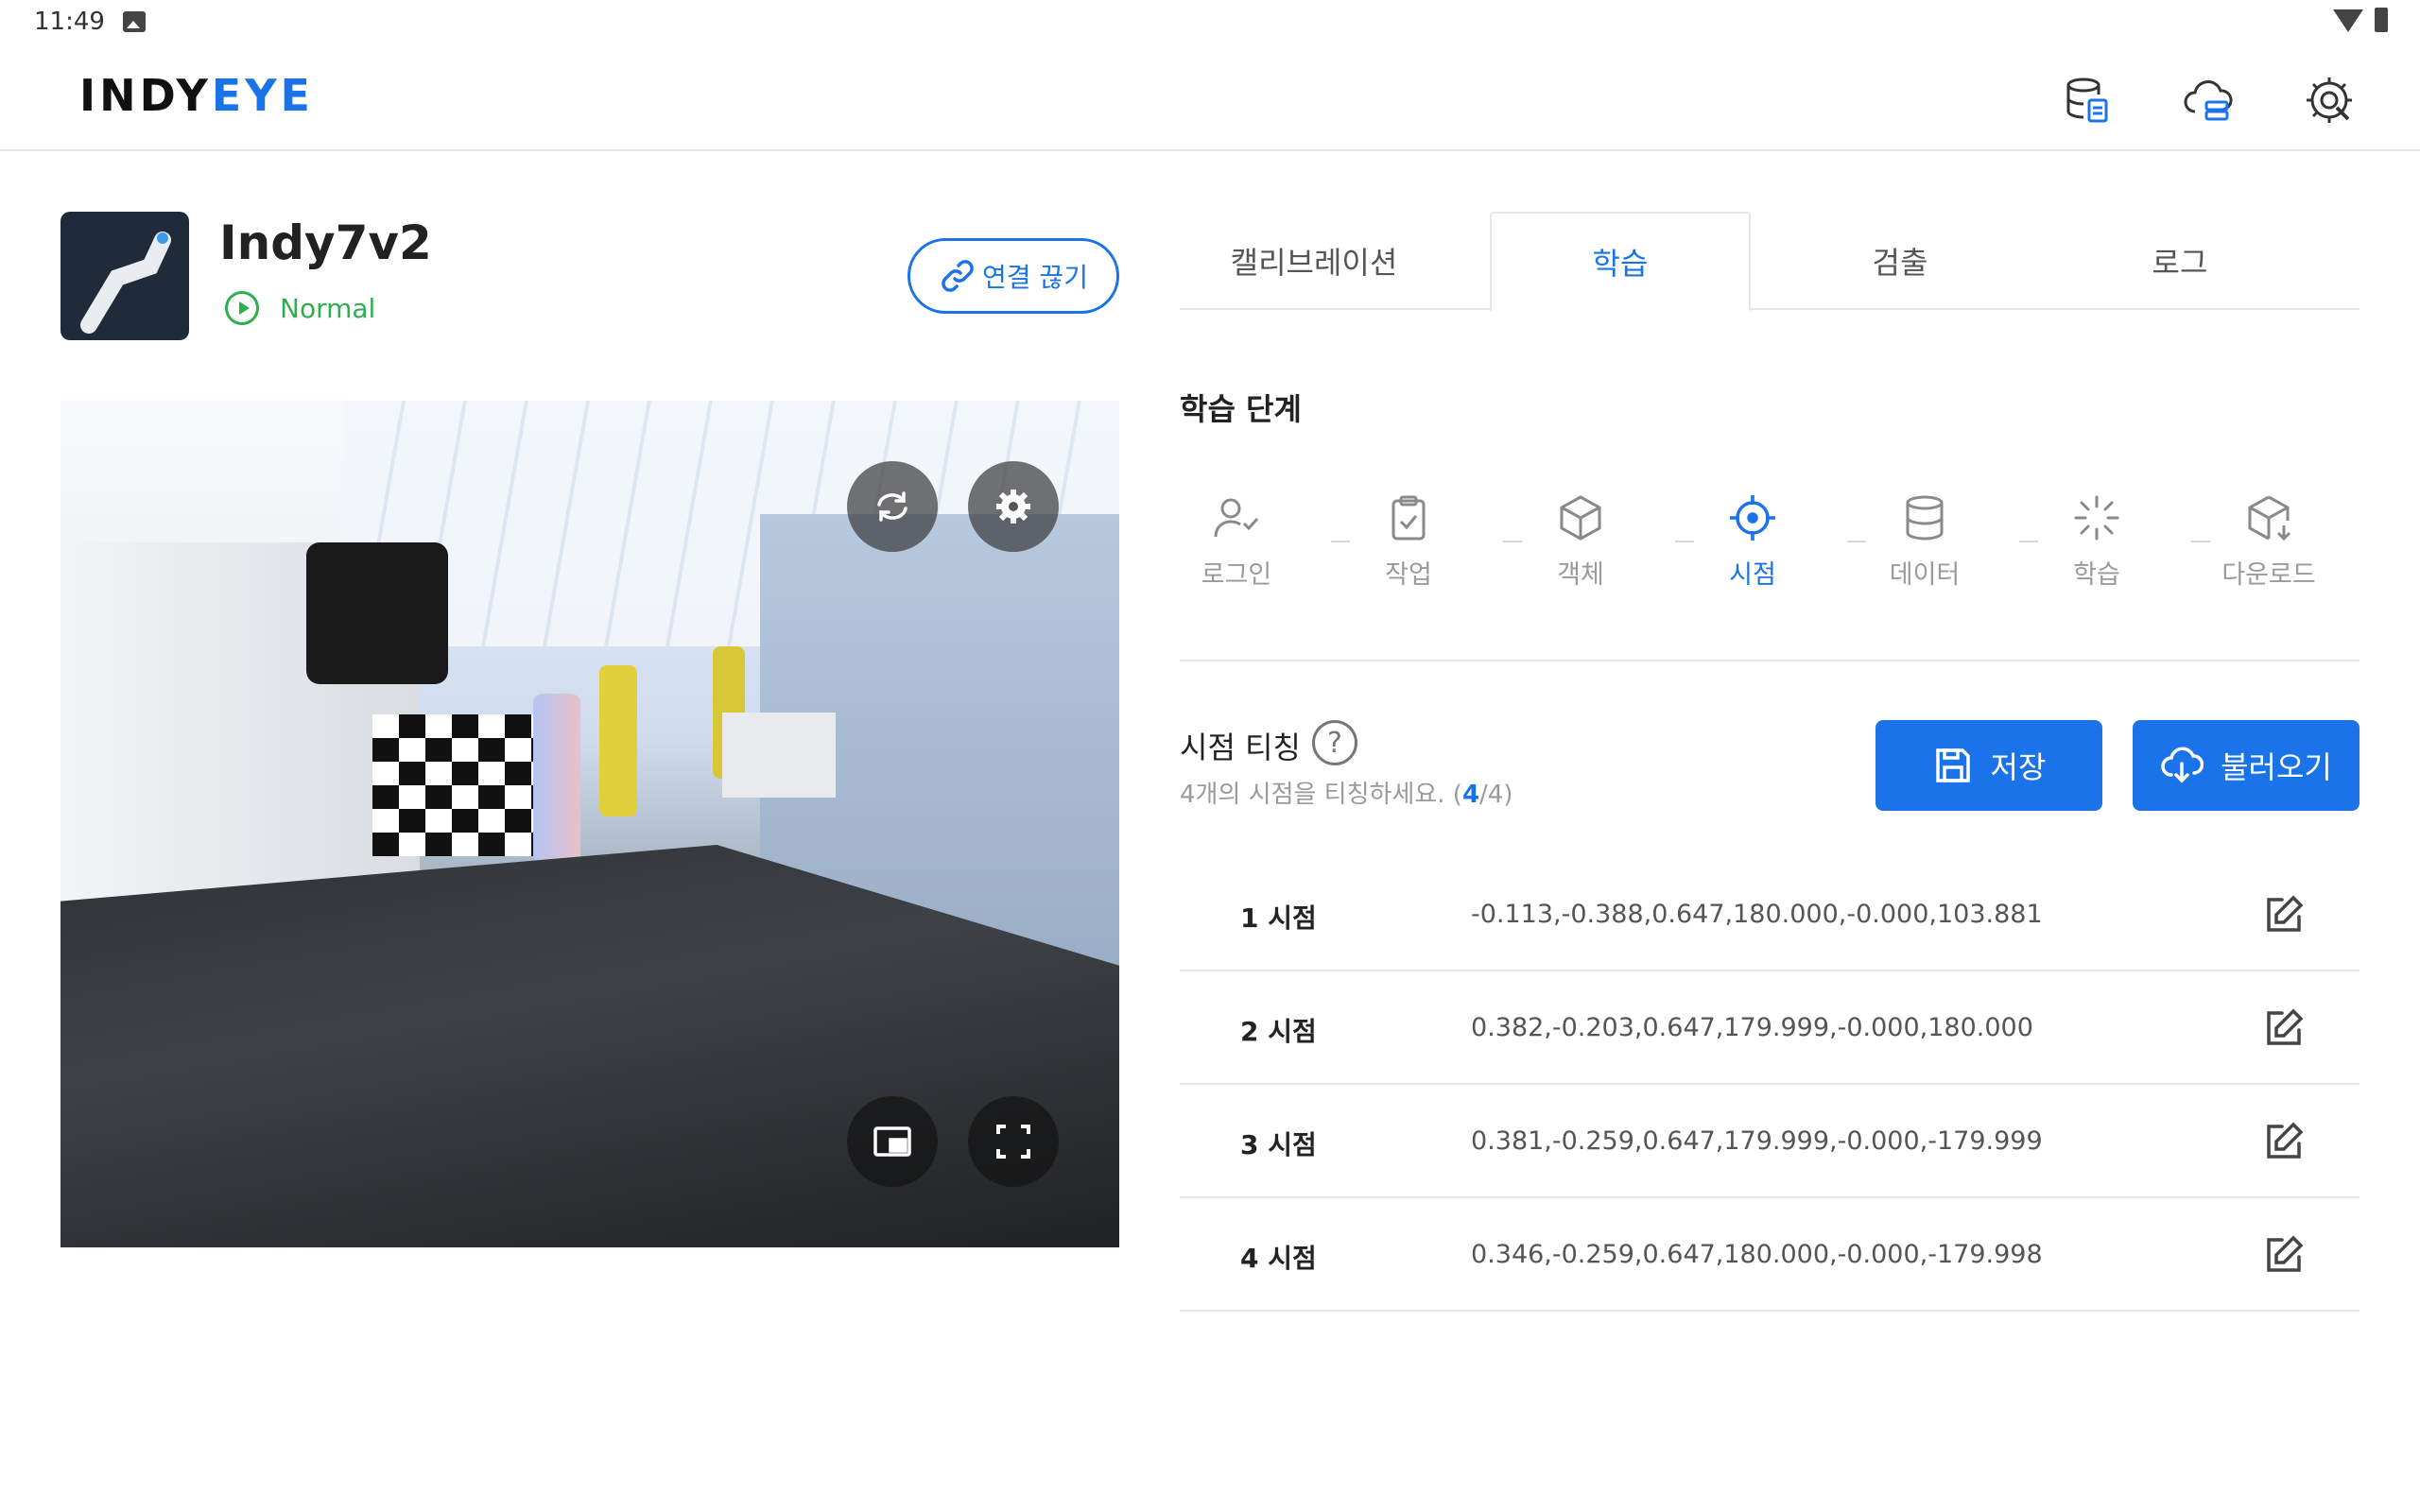 This screenshot has width=2420, height=1512. What do you see at coordinates (1314, 261) in the screenshot?
I see `tab-calibration: 캘리브레이션` at bounding box center [1314, 261].